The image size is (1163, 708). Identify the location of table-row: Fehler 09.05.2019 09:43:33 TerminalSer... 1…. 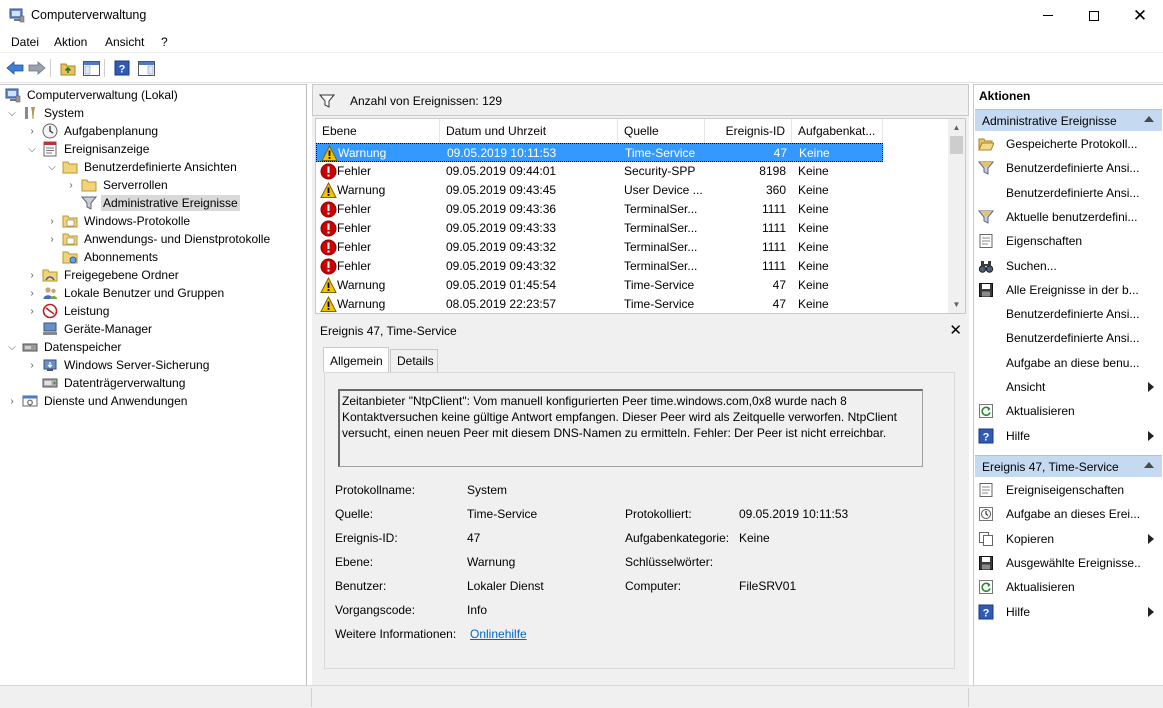
(599, 228).